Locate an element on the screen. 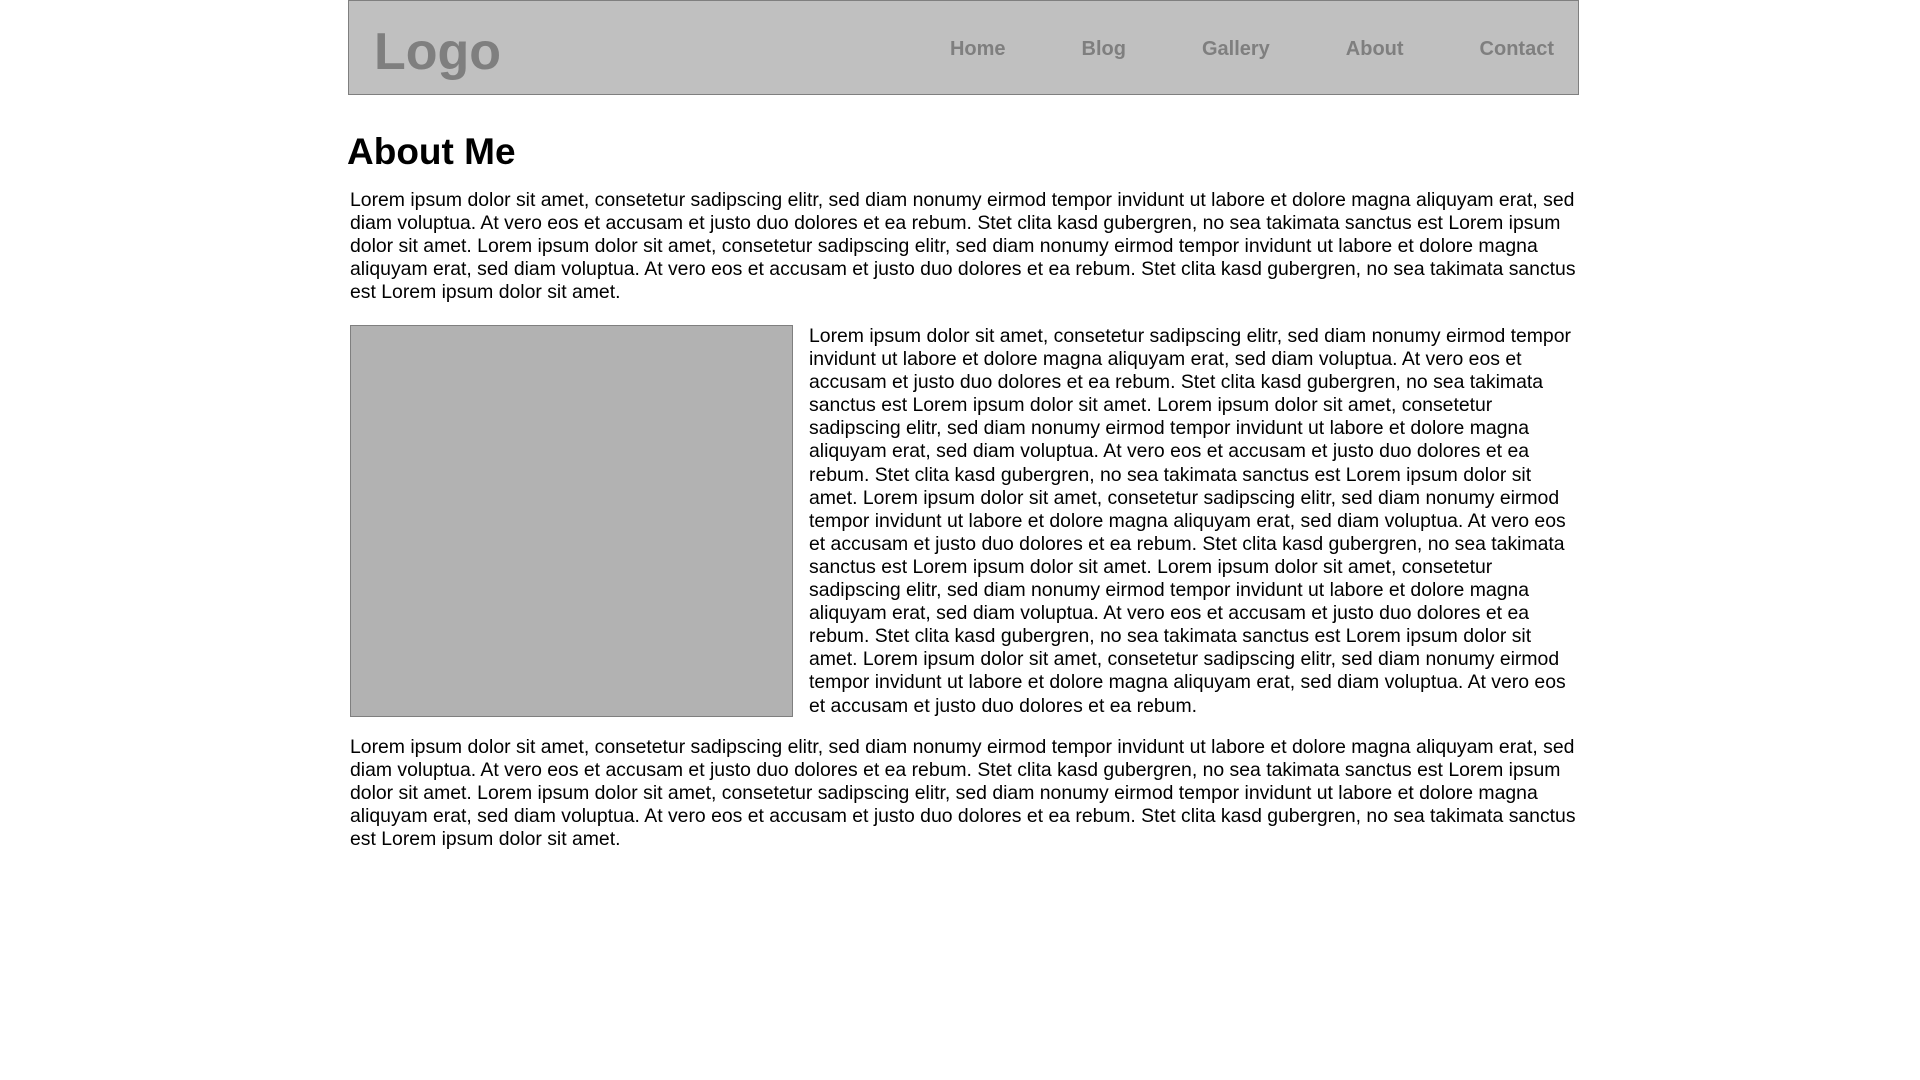 The height and width of the screenshot is (1080, 1920). nav-gallery-link: Gallery is located at coordinates (1236, 49).